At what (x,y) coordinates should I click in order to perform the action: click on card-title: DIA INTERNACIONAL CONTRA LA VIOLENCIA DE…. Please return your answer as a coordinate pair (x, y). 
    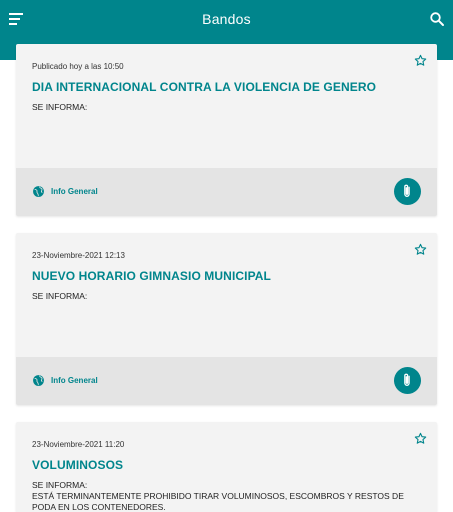
    Looking at the image, I should click on (204, 87).